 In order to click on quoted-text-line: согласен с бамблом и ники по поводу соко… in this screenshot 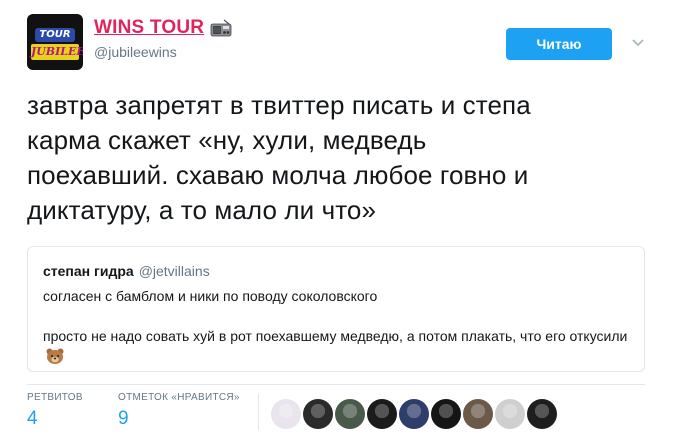, I will do `click(210, 296)`.